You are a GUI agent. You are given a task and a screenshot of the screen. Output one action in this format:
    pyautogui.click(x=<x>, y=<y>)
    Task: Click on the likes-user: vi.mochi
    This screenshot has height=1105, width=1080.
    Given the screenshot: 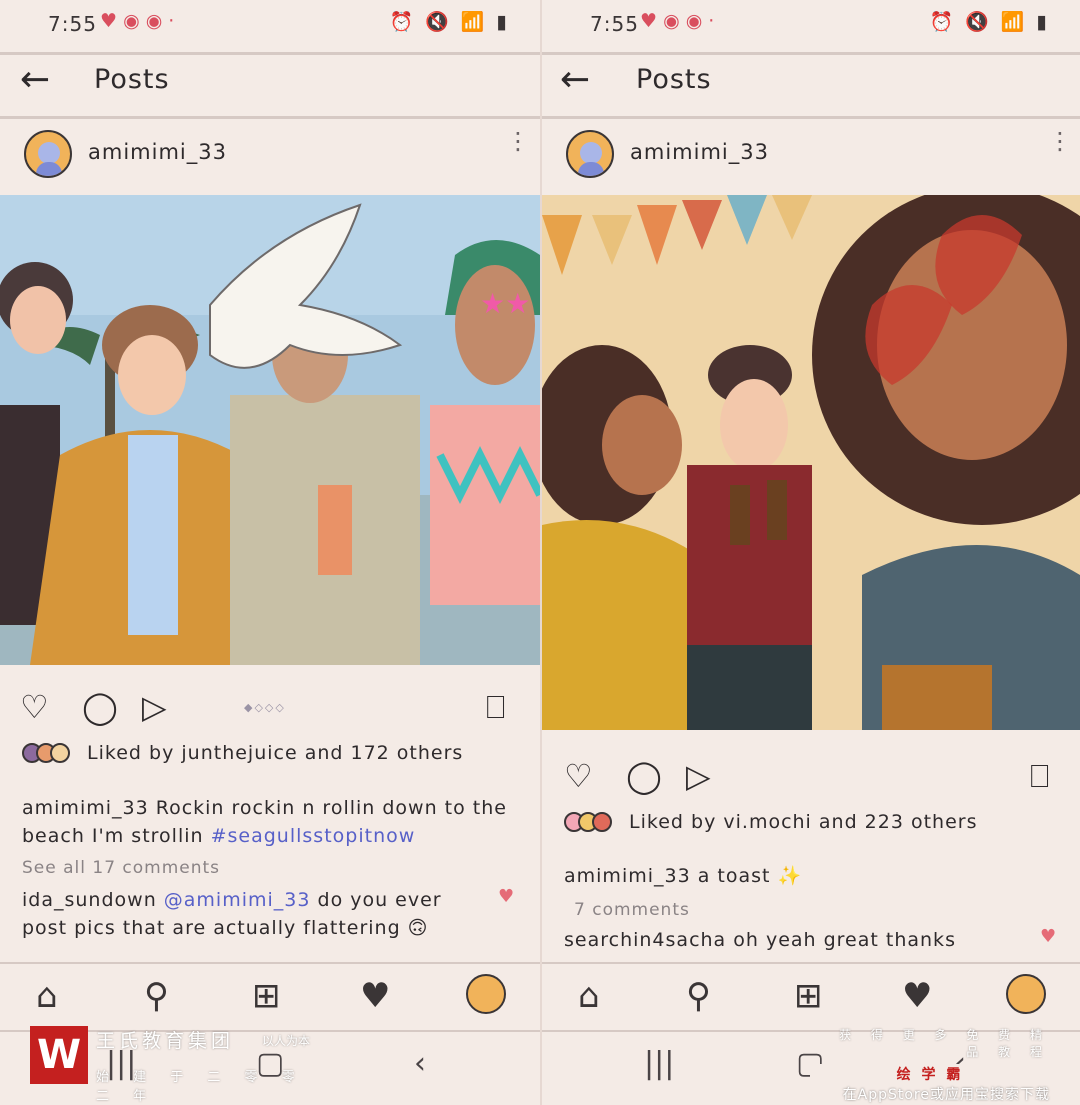 What is the action you would take?
    pyautogui.click(x=767, y=822)
    